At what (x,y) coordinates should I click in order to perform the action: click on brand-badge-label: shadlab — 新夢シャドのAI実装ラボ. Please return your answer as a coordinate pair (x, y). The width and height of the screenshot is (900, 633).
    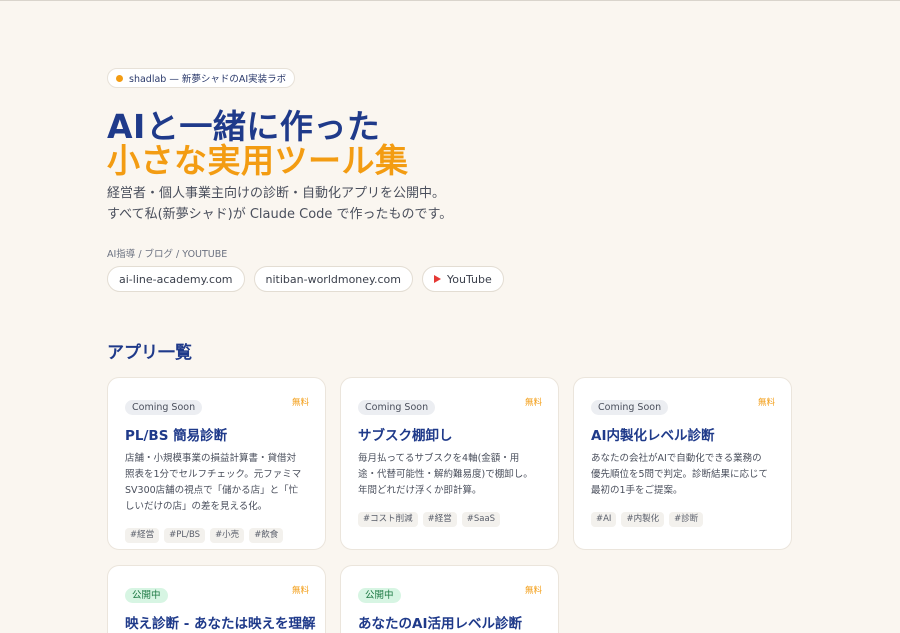
    Looking at the image, I should click on (208, 79).